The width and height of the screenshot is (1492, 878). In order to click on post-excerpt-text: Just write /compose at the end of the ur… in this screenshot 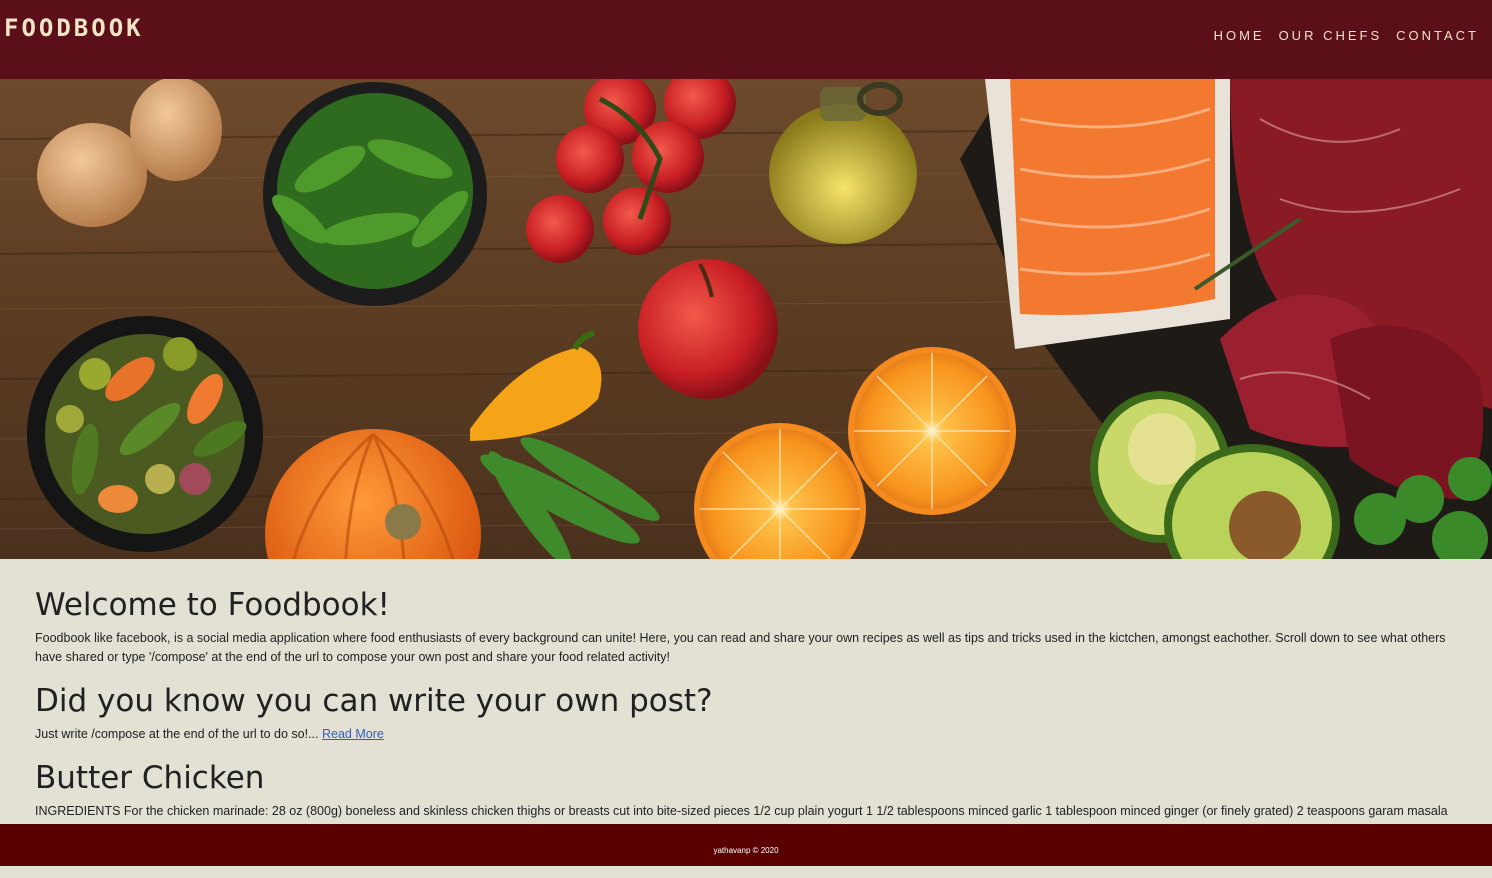, I will do `click(177, 734)`.